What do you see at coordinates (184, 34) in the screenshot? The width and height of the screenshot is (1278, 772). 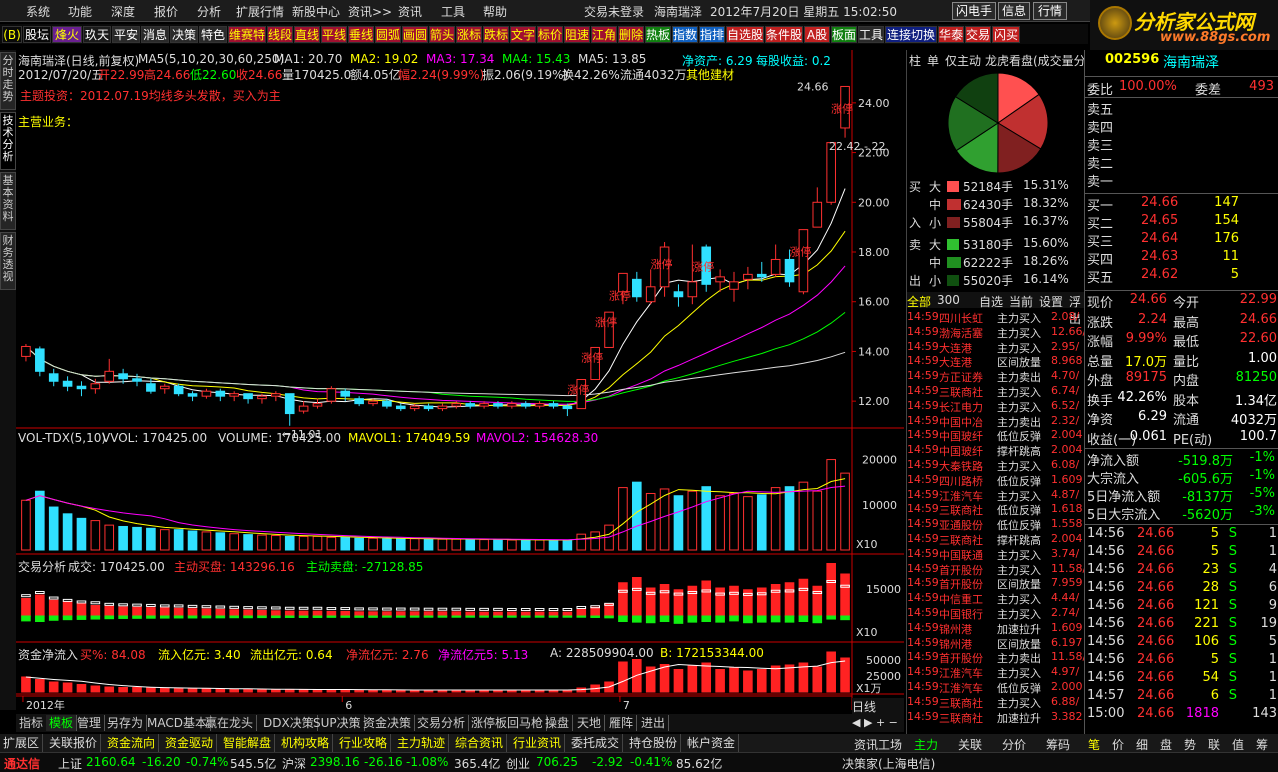 I see `toolbar-6-button: 决策` at bounding box center [184, 34].